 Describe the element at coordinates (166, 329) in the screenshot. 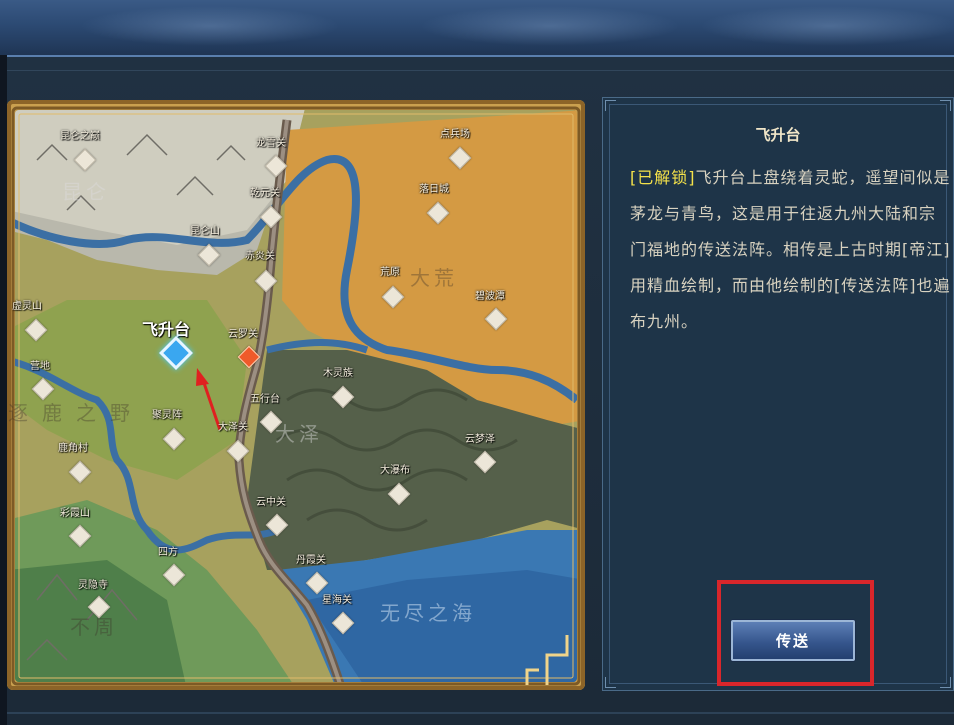

I see `location-label-selected: 飞升台` at that location.